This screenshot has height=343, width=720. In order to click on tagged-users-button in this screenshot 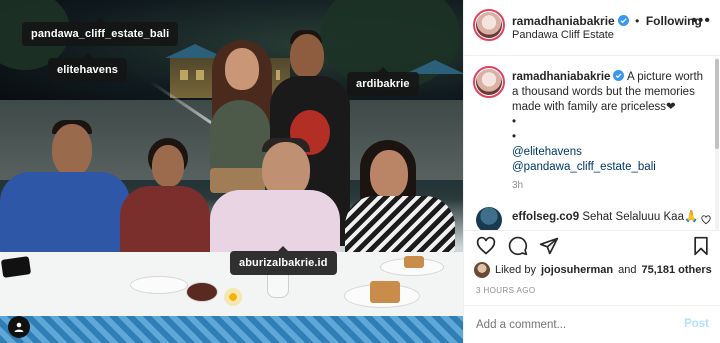, I will do `click(19, 327)`.